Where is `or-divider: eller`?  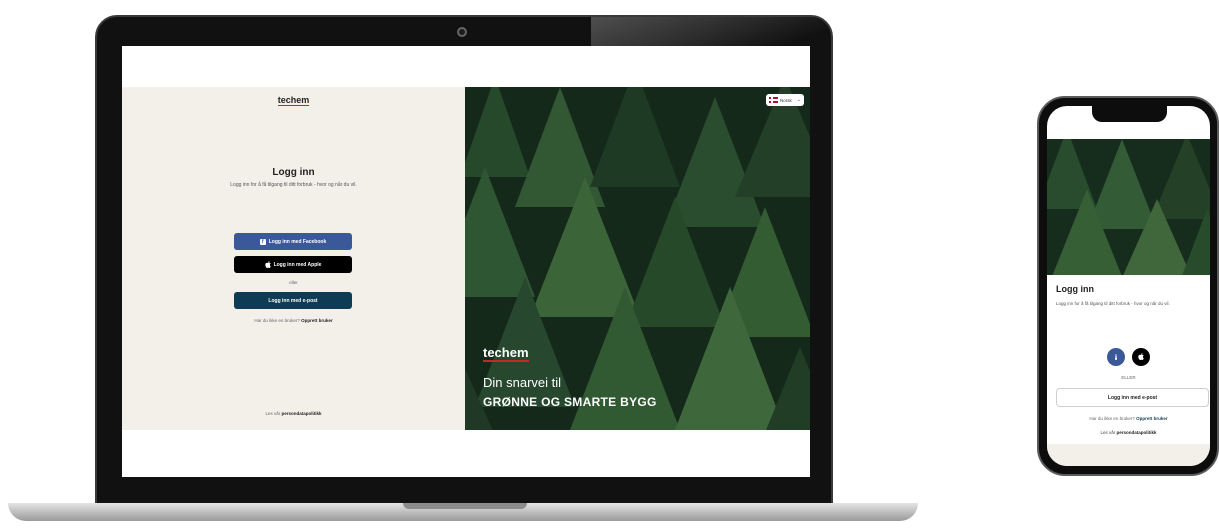
or-divider: eller is located at coordinates (293, 282).